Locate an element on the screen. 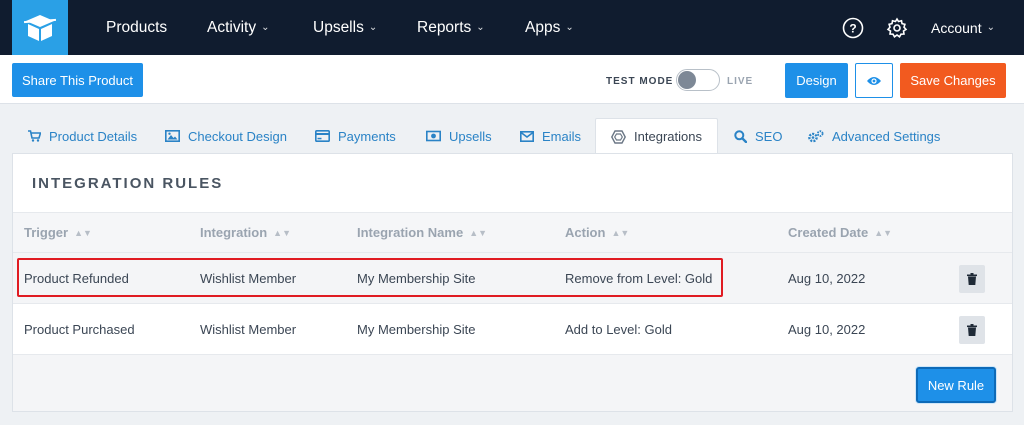 The height and width of the screenshot is (425, 1024). panel-footer: New Rule is located at coordinates (512, 383).